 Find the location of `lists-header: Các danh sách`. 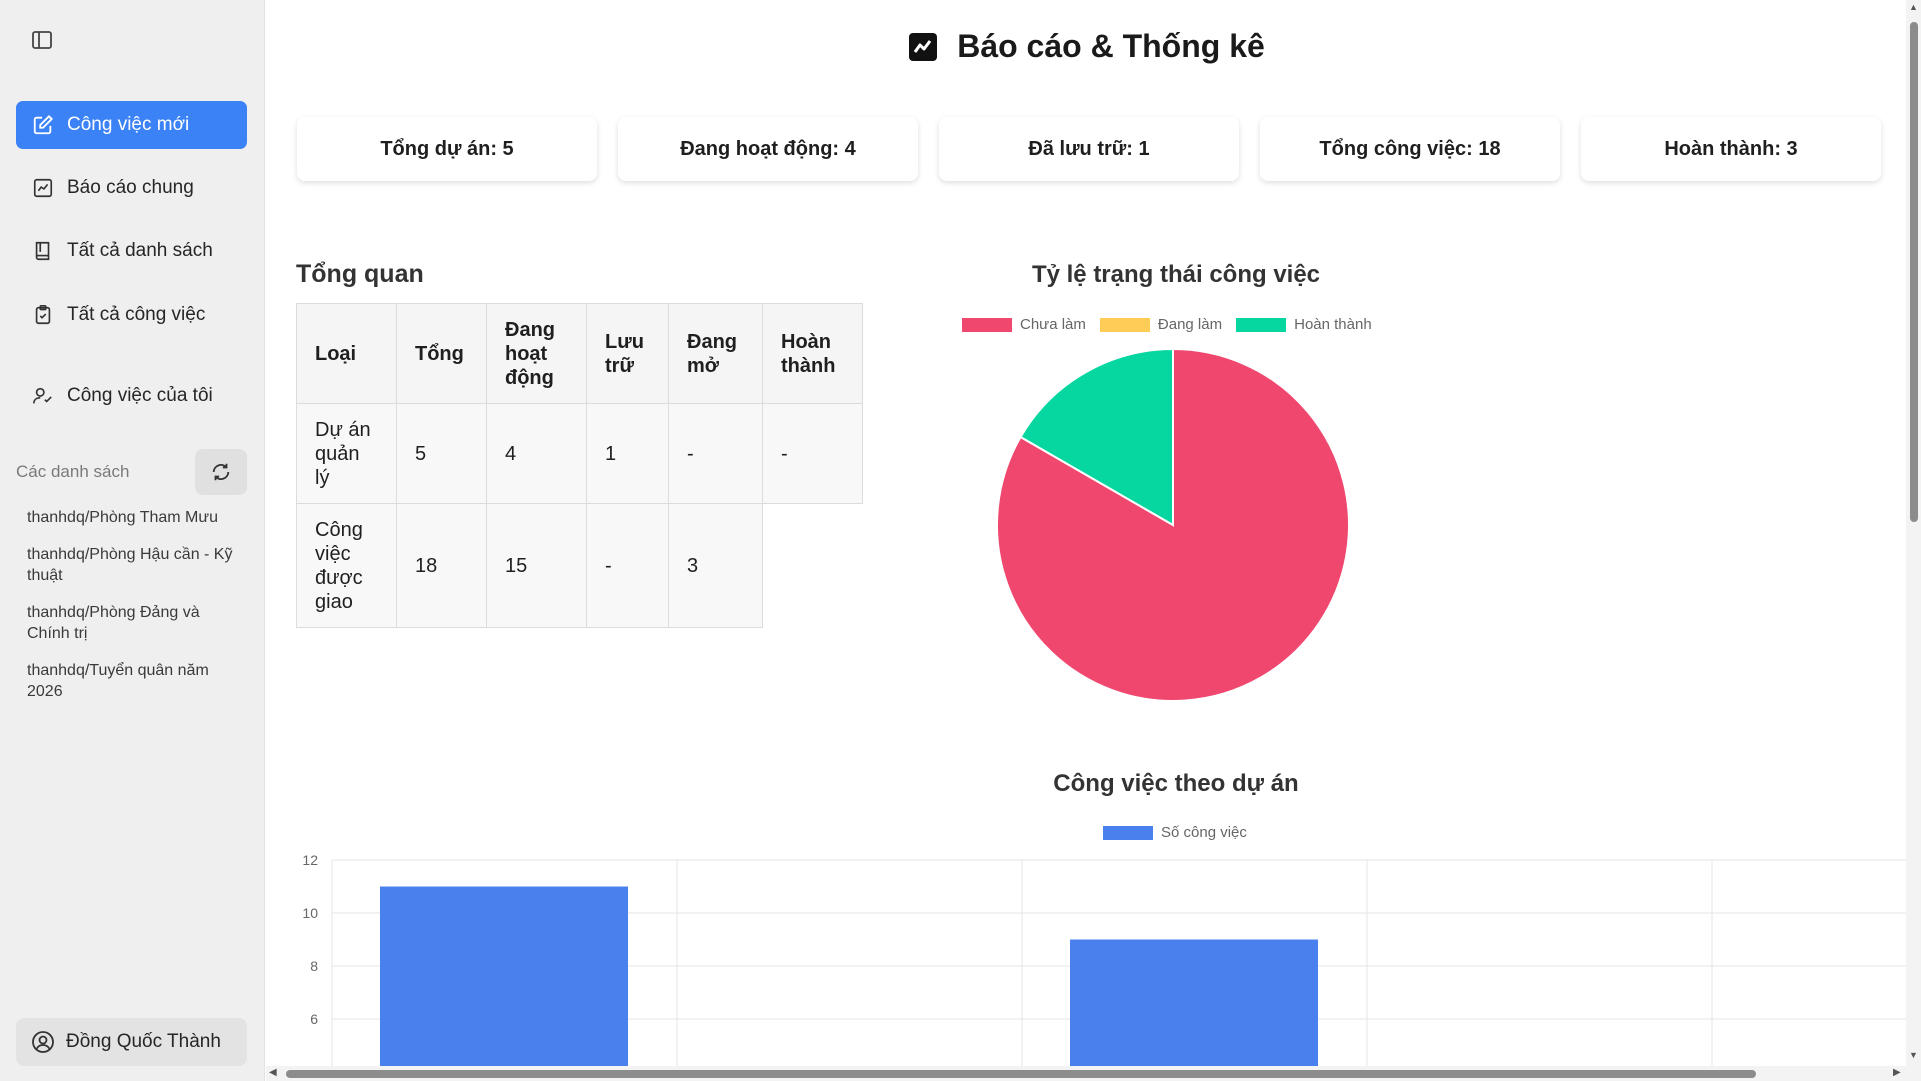

lists-header: Các danh sách is located at coordinates (131, 472).